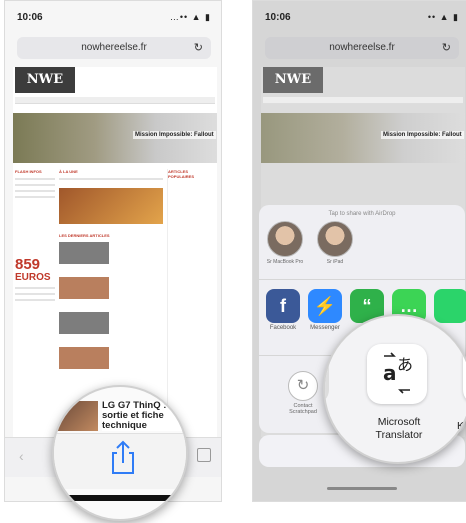 This screenshot has width=466, height=523. What do you see at coordinates (190, 17) in the screenshot?
I see `status-signal-icons: …•• ▲ ▮` at bounding box center [190, 17].